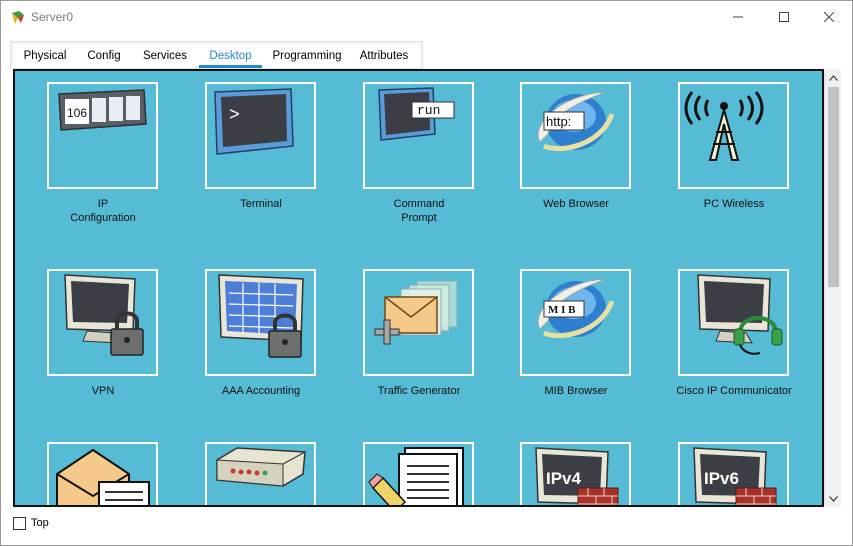 The width and height of the screenshot is (853, 546). I want to click on app-tile-ip-configuration: 106, so click(102, 135).